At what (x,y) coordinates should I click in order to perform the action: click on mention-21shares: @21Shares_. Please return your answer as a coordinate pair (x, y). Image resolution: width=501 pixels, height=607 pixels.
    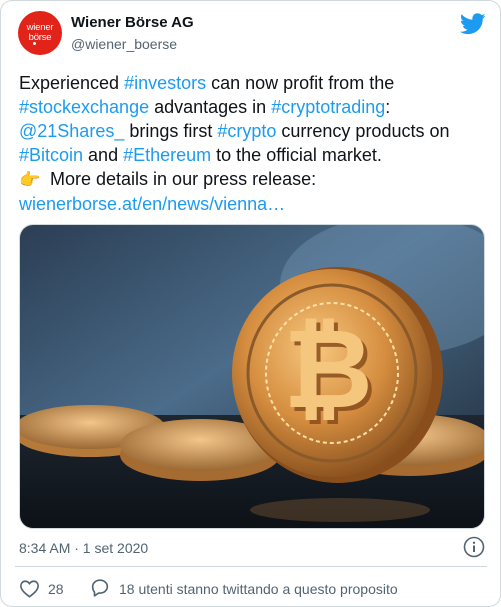
    Looking at the image, I should click on (71, 131).